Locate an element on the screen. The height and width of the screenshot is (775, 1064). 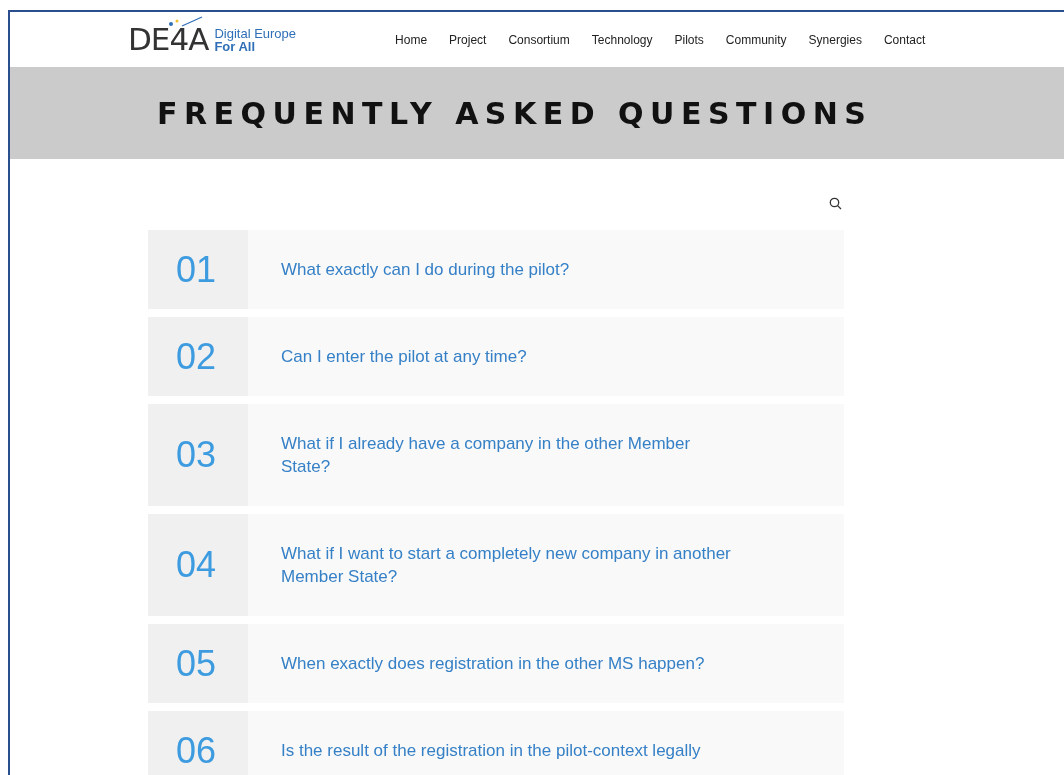
nav-link: Community is located at coordinates (756, 39).